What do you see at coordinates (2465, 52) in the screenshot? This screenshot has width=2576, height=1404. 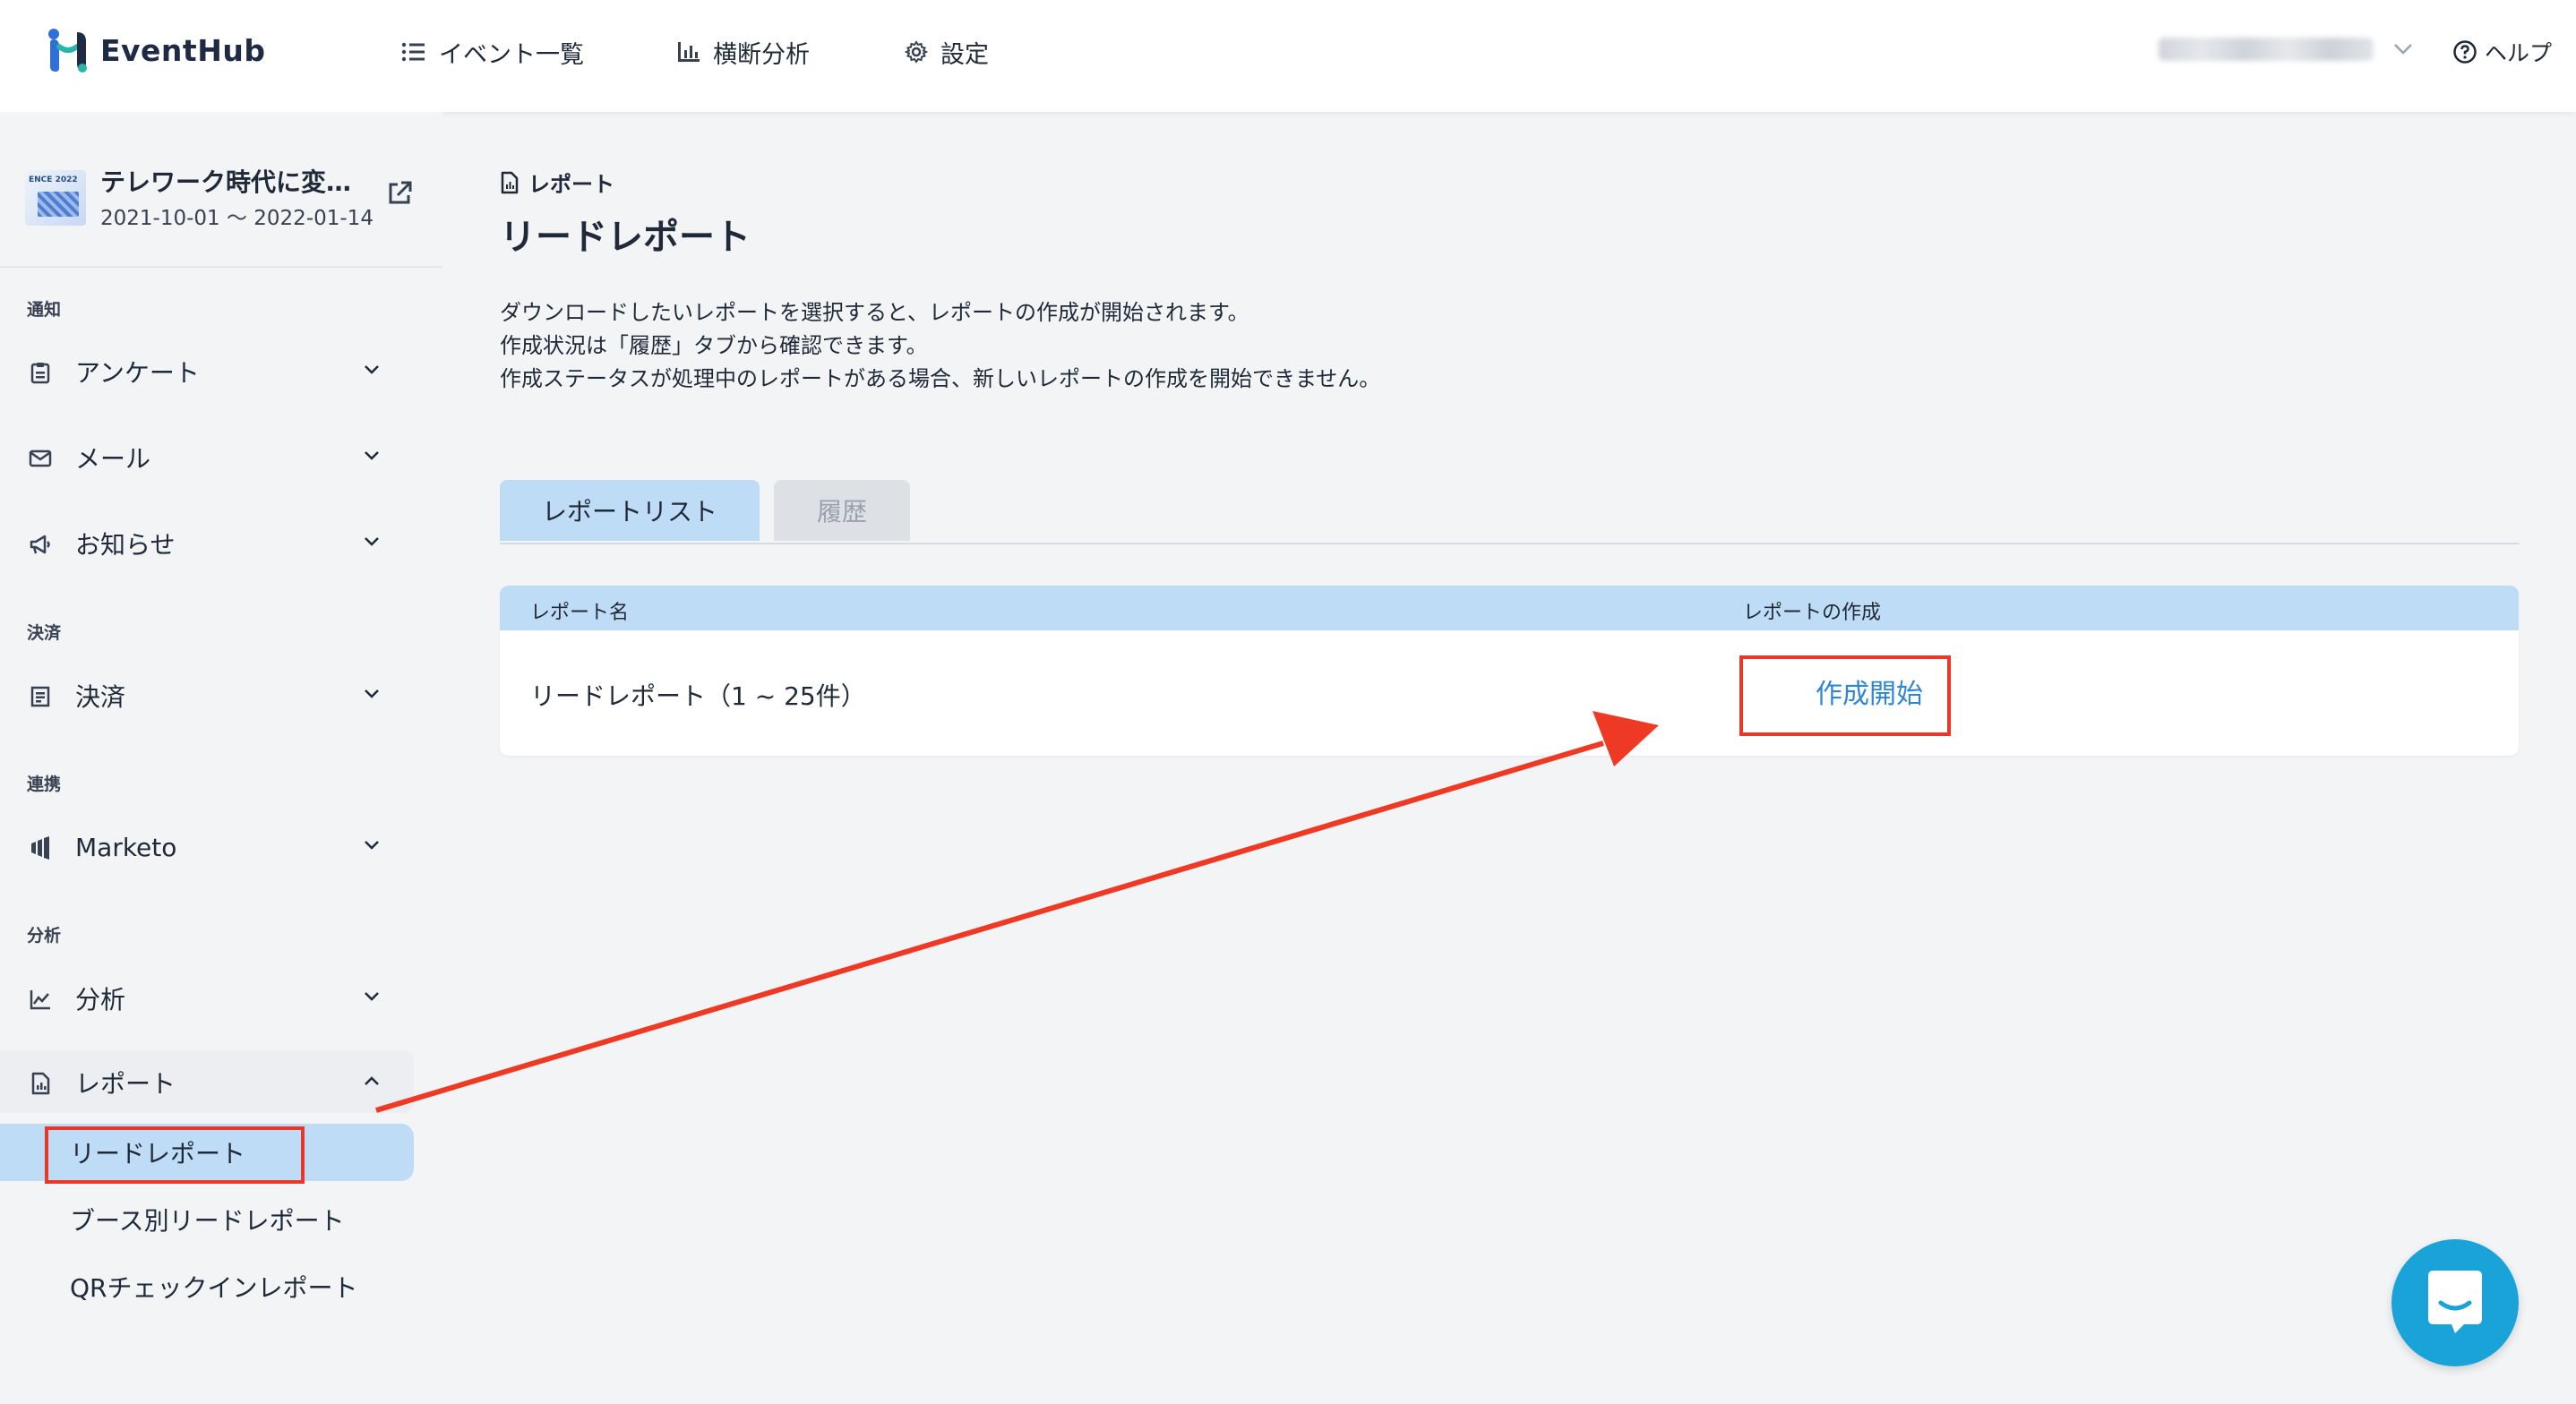 I see `question-circle-icon` at bounding box center [2465, 52].